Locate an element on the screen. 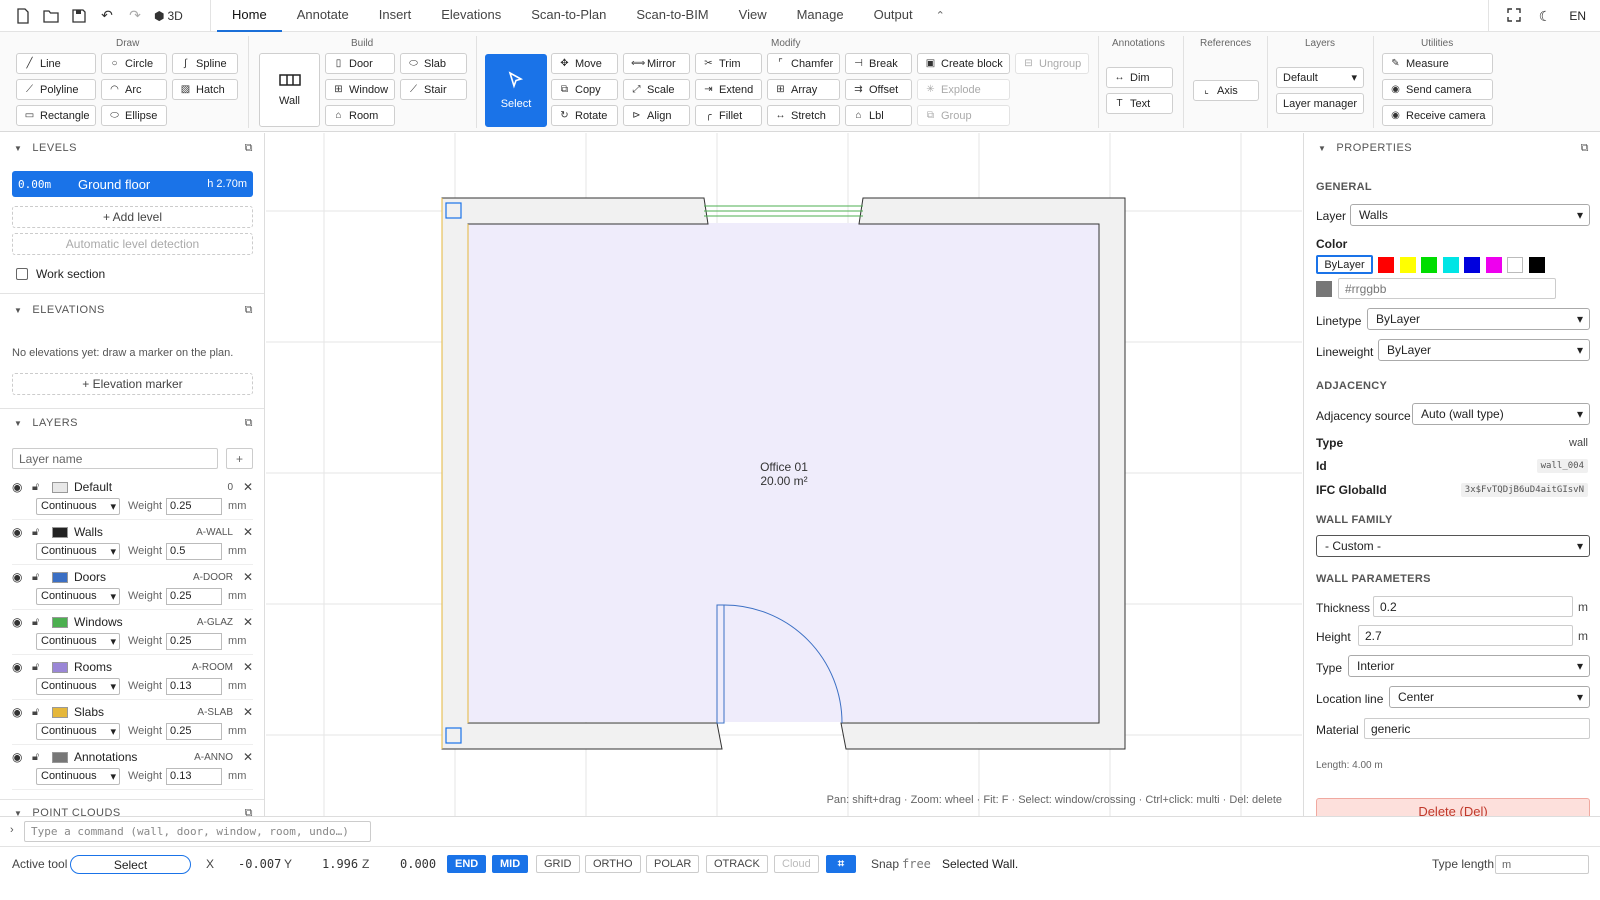  offset-button: ⇉ Offset is located at coordinates (878, 89).